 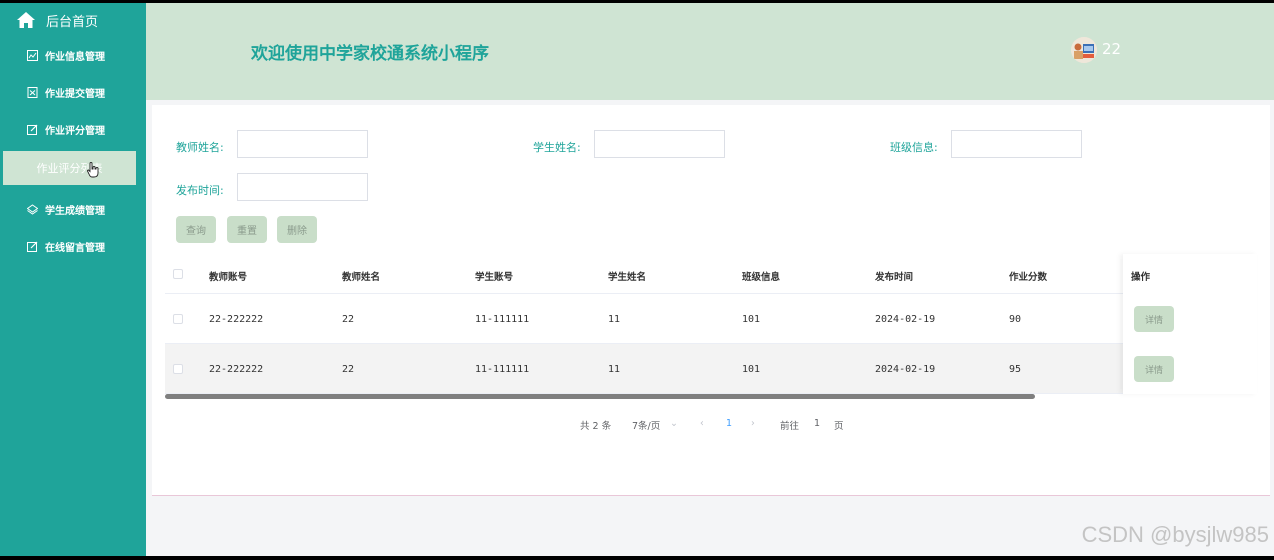 What do you see at coordinates (557, 147) in the screenshot?
I see `student-name-label: 学生姓名:` at bounding box center [557, 147].